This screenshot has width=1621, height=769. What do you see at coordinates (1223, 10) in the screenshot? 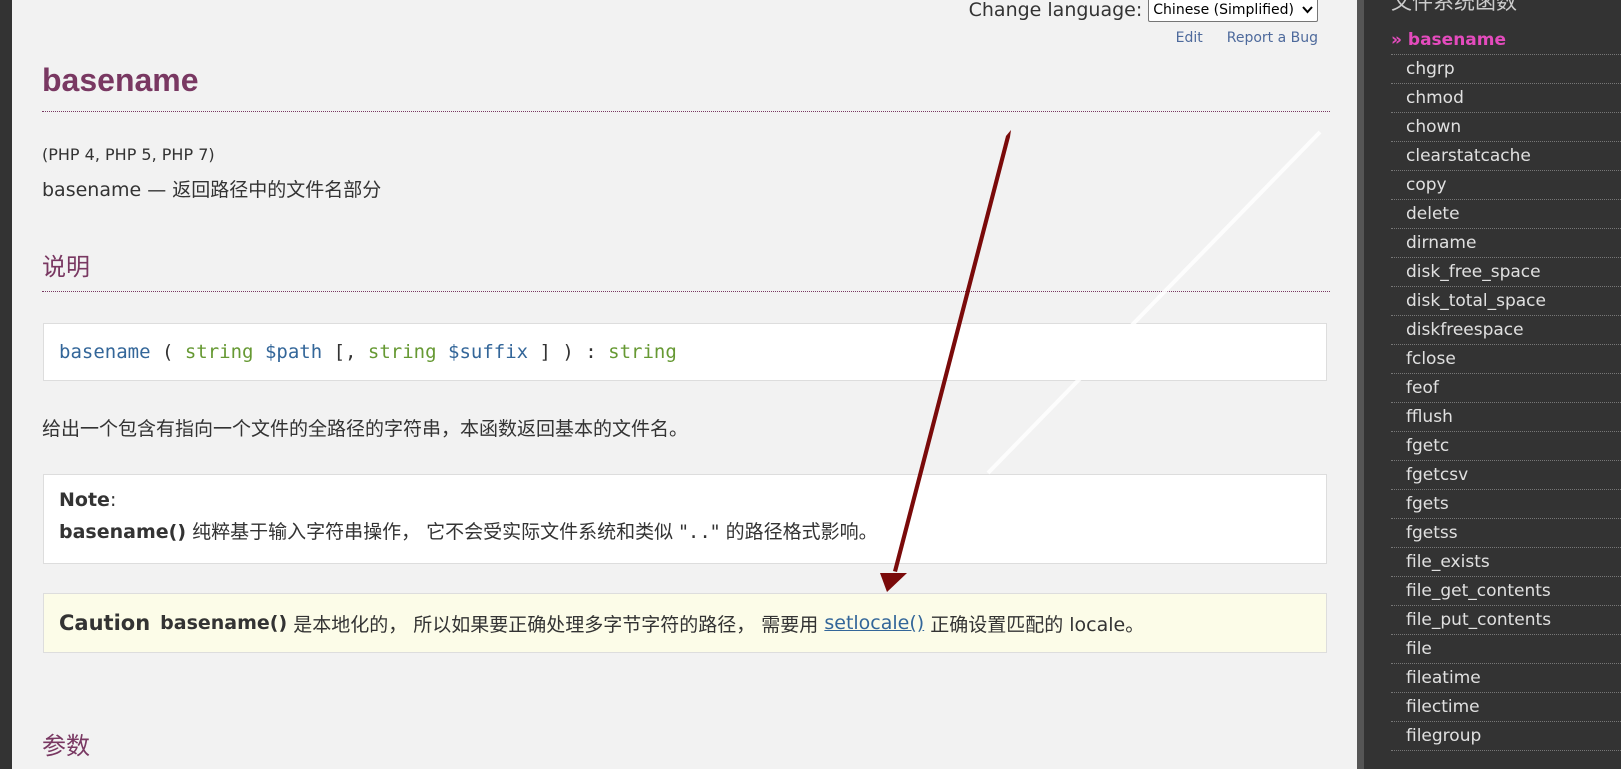
I see `language-select-value: Chinese (Simplified)` at bounding box center [1223, 10].